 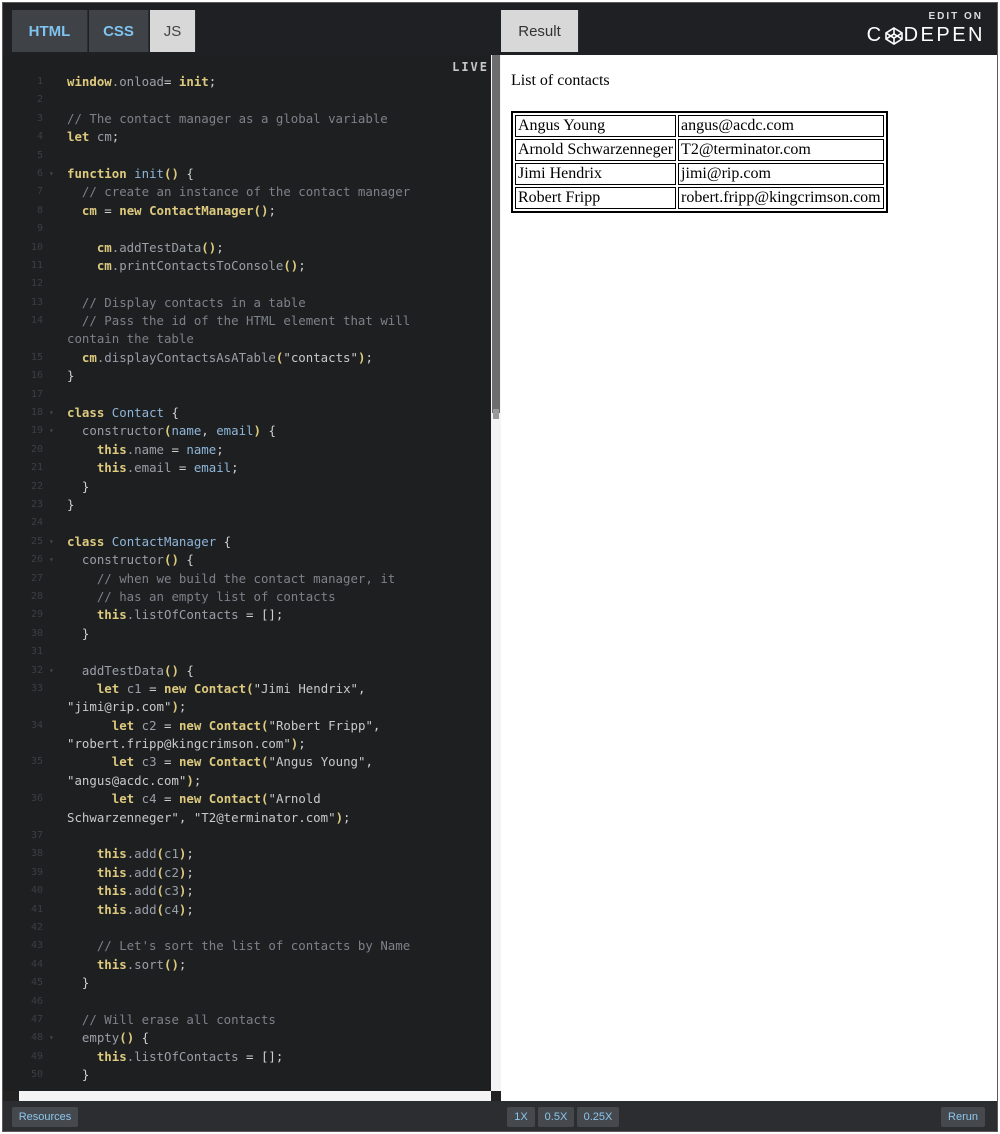 I want to click on code-token: .sort, so click(x=145, y=964).